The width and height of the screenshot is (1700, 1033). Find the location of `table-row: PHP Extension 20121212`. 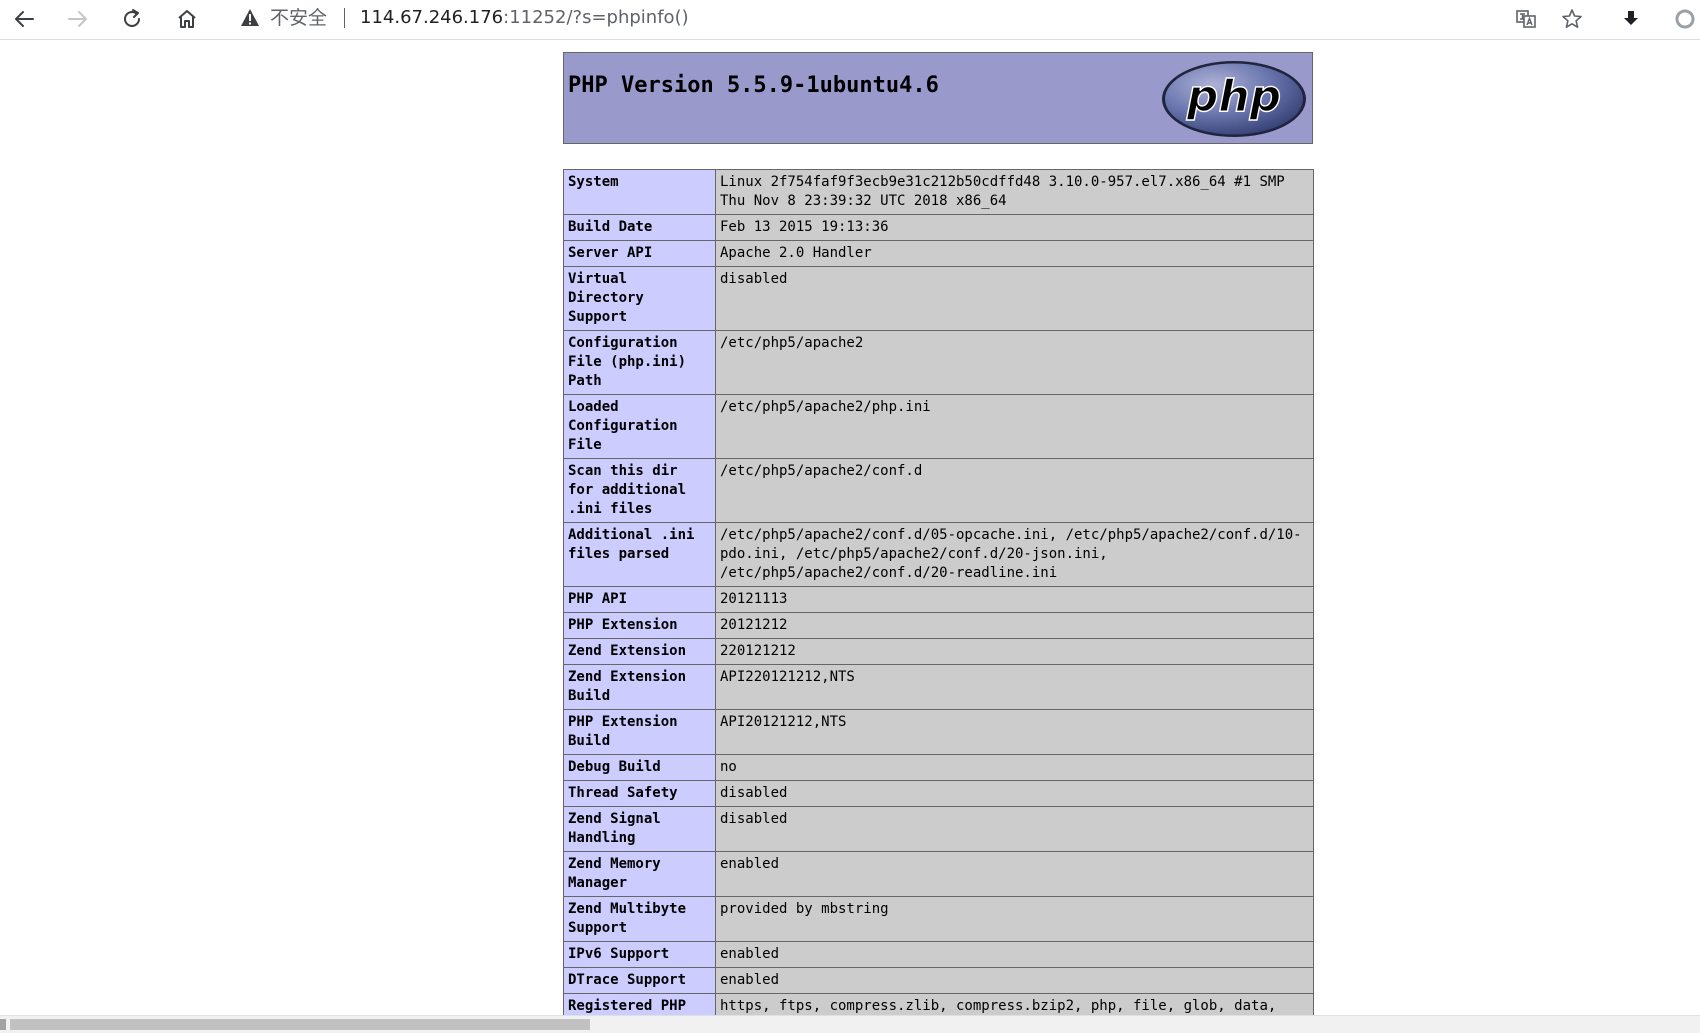

table-row: PHP Extension 20121212 is located at coordinates (938, 625).